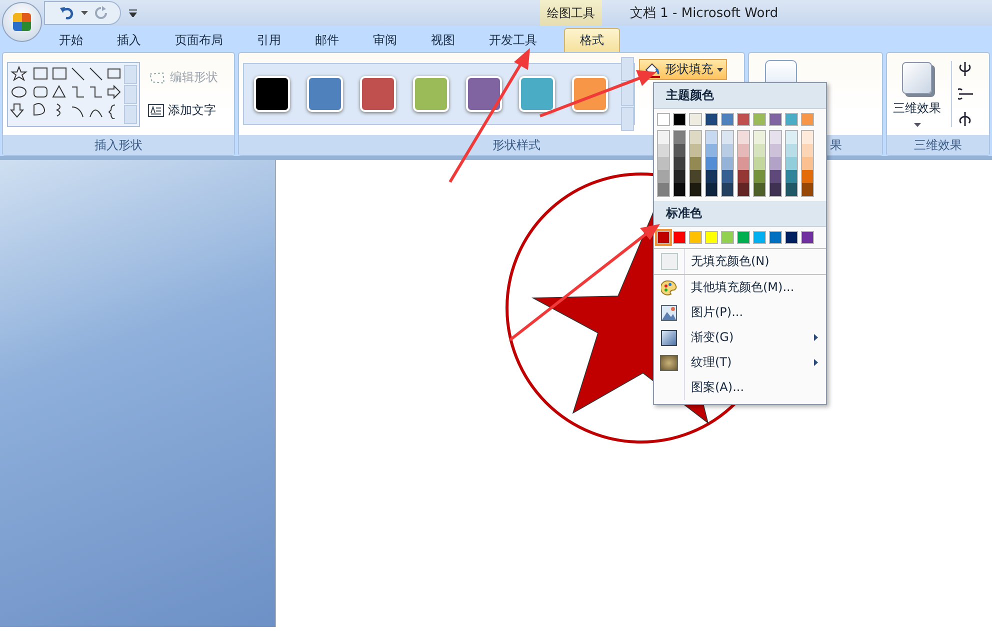 This screenshot has height=631, width=992. I want to click on ribbon-tab: 引用, so click(269, 40).